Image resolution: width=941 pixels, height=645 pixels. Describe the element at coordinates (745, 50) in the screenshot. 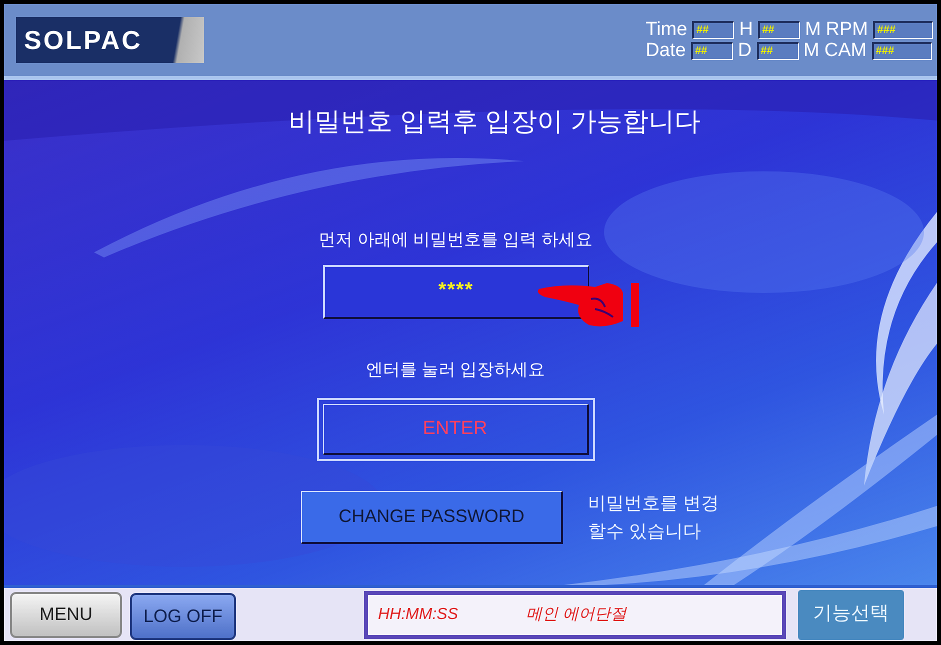

I see `unit-label: D` at that location.